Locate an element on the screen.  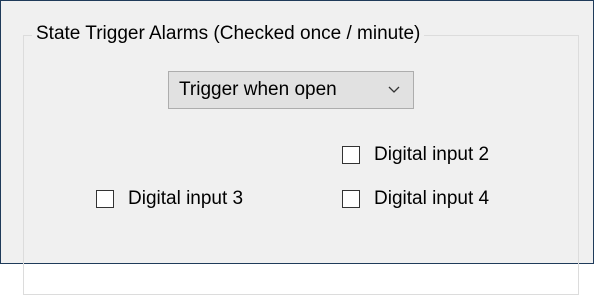
digital-input-2-checkbox: Digital input 2 is located at coordinates (415, 155).